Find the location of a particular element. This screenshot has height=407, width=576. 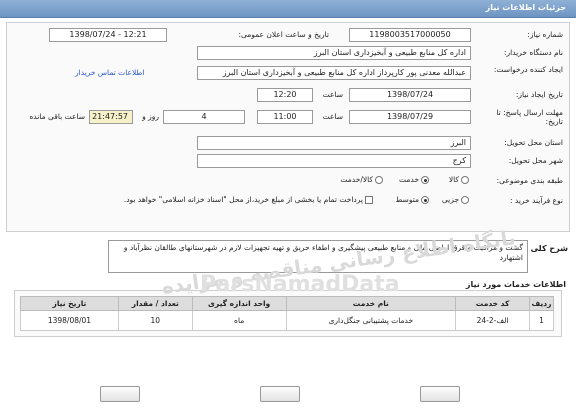

purchase-option-minor: جزیی is located at coordinates (455, 199).